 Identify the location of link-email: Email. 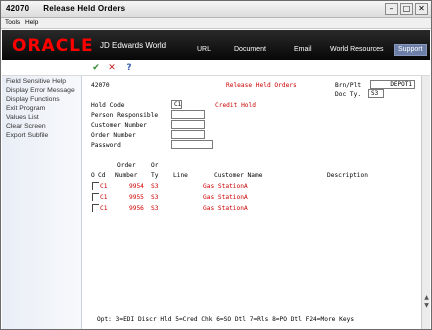
(303, 49).